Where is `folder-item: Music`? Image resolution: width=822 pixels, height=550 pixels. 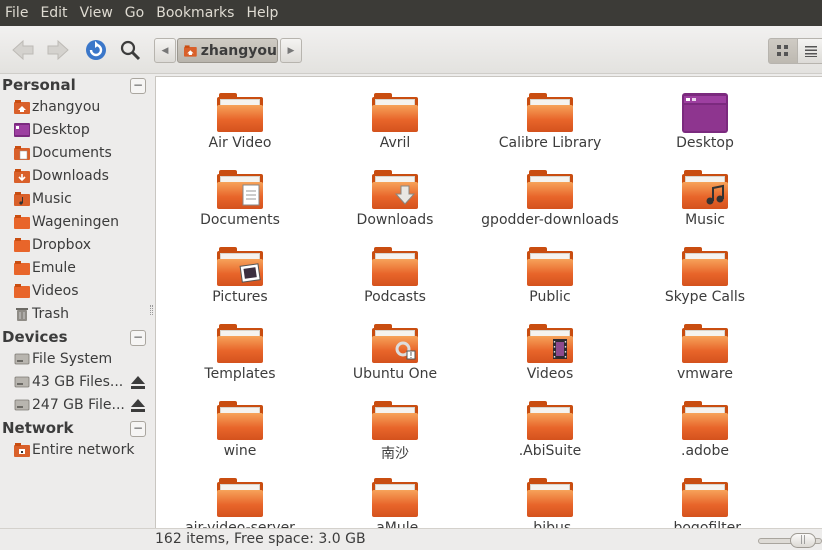 folder-item: Music is located at coordinates (705, 191).